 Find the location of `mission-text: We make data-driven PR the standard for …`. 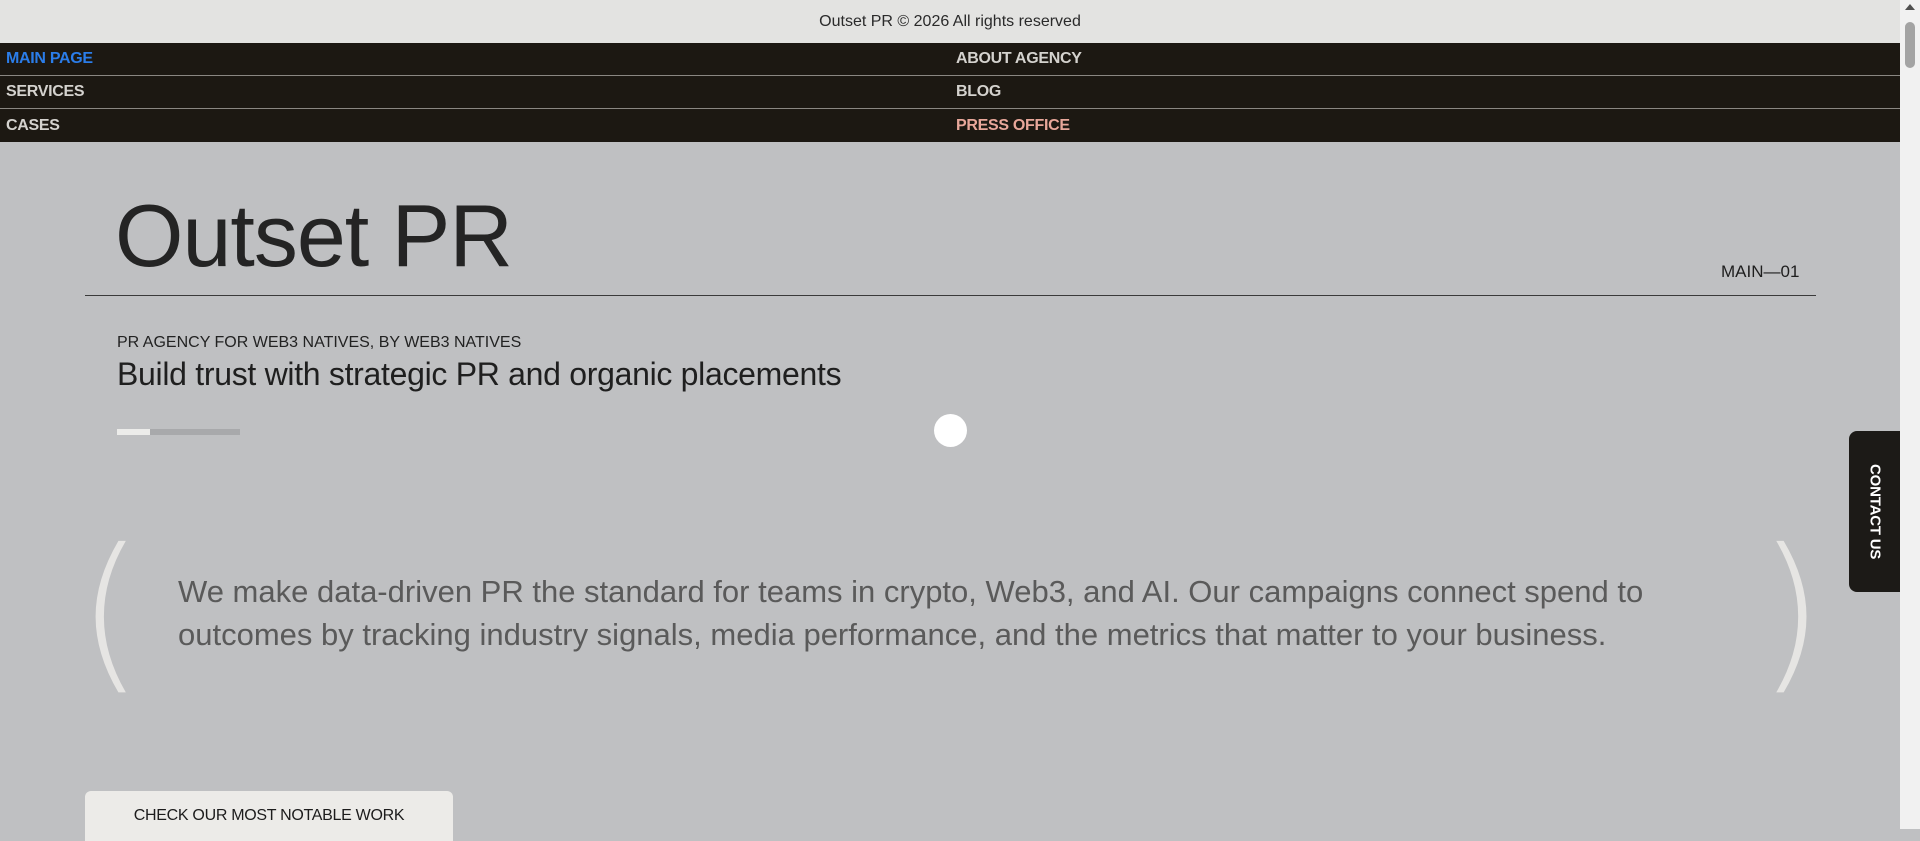

mission-text: We make data-driven PR the standard for … is located at coordinates (911, 613).